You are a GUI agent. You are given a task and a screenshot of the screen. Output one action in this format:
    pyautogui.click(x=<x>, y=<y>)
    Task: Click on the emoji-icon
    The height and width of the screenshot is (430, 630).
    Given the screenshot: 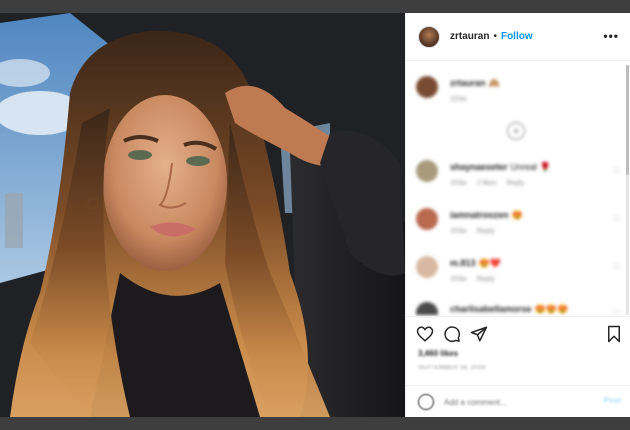 What is the action you would take?
    pyautogui.click(x=426, y=402)
    